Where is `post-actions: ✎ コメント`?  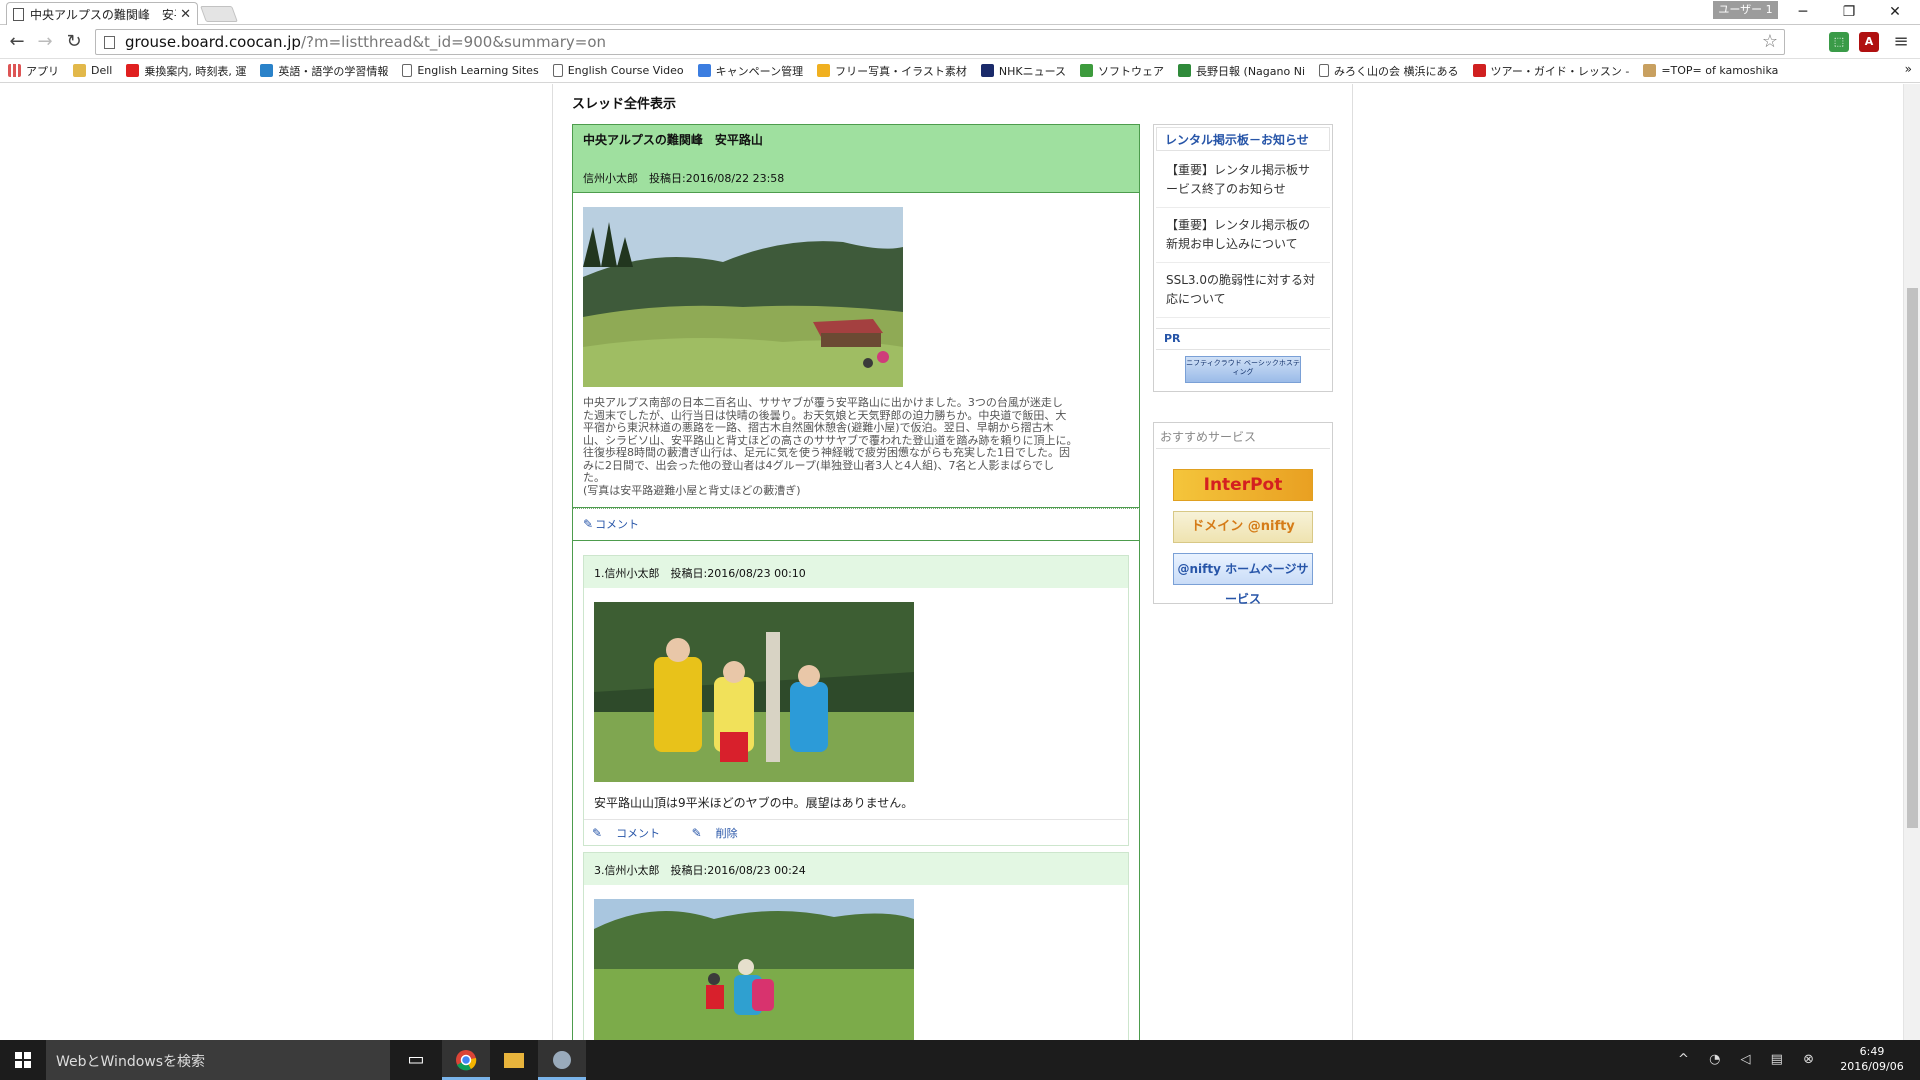
post-actions: ✎ コメント is located at coordinates (856, 524).